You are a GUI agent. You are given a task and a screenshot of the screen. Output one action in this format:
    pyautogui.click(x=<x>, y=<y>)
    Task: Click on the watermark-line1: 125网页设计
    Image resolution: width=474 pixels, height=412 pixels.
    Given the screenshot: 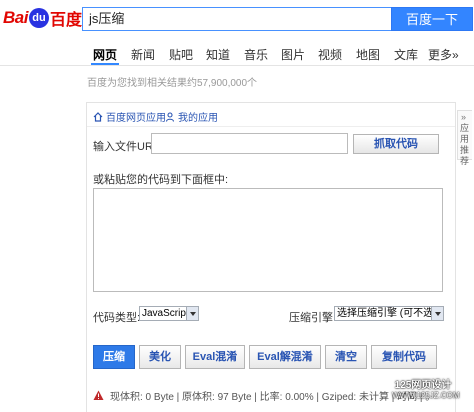 What is the action you would take?
    pyautogui.click(x=423, y=385)
    